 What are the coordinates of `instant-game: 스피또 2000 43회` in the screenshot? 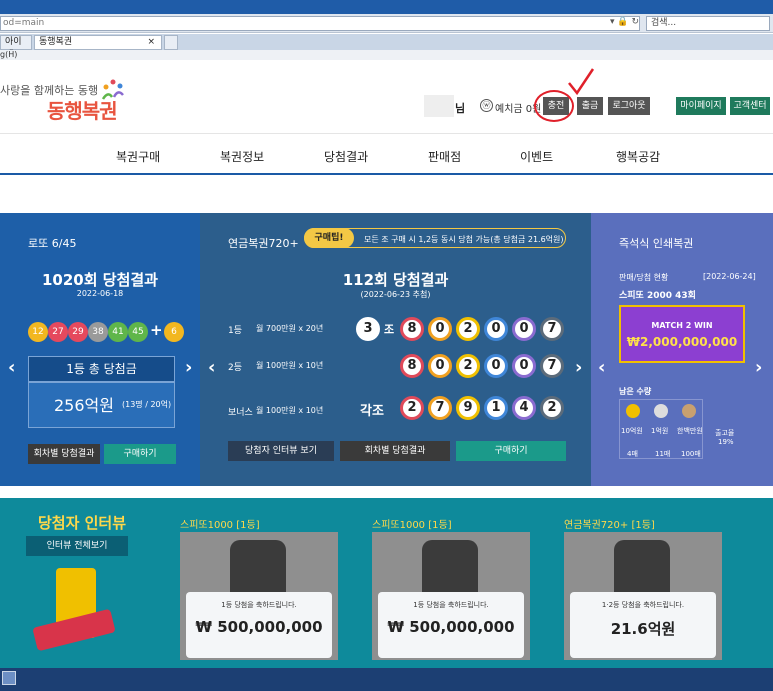 It's located at (657, 296).